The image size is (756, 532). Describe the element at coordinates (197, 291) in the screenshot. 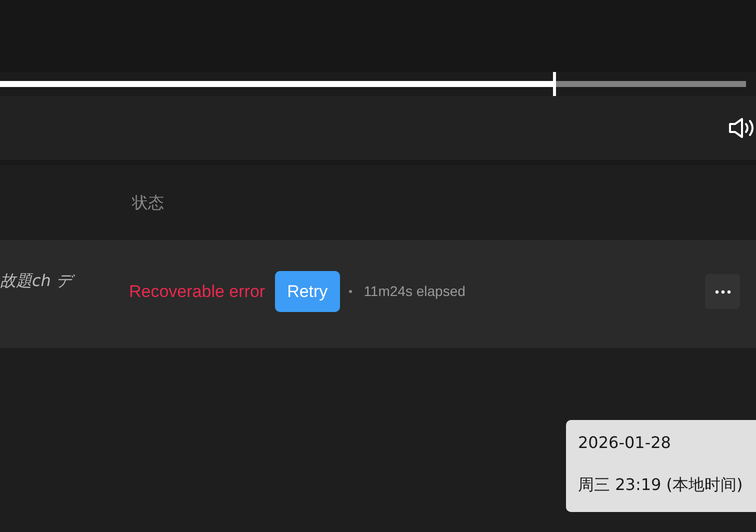

I see `status-text: Recoverable error` at that location.